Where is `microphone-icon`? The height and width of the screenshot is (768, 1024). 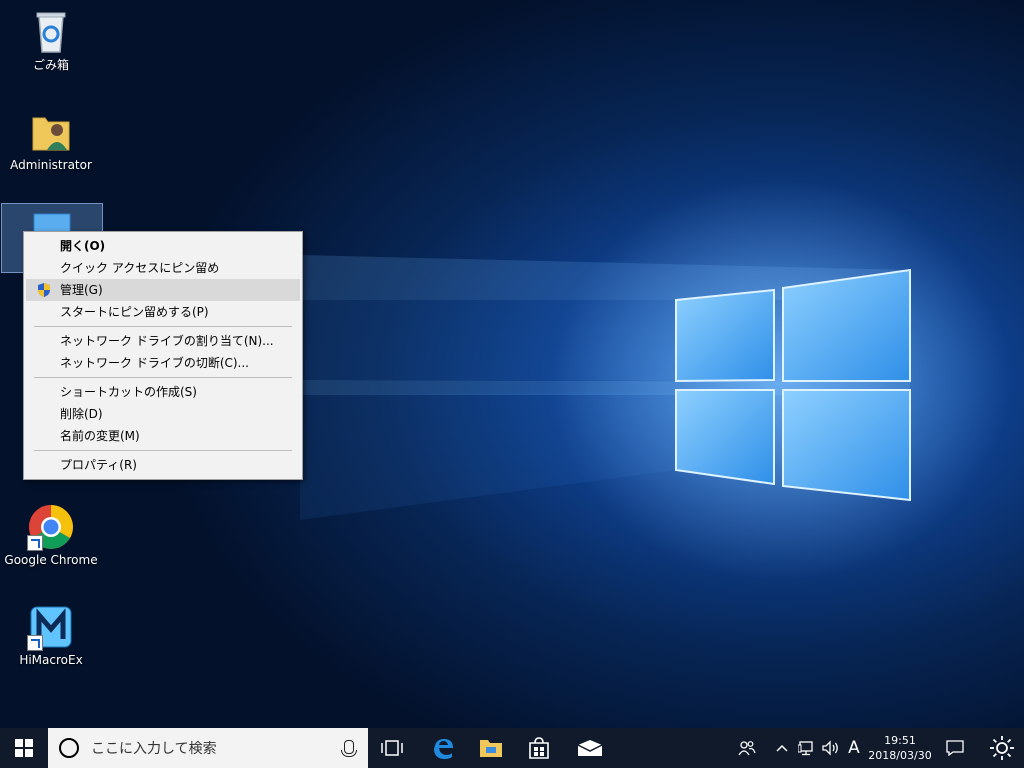
microphone-icon is located at coordinates (349, 748).